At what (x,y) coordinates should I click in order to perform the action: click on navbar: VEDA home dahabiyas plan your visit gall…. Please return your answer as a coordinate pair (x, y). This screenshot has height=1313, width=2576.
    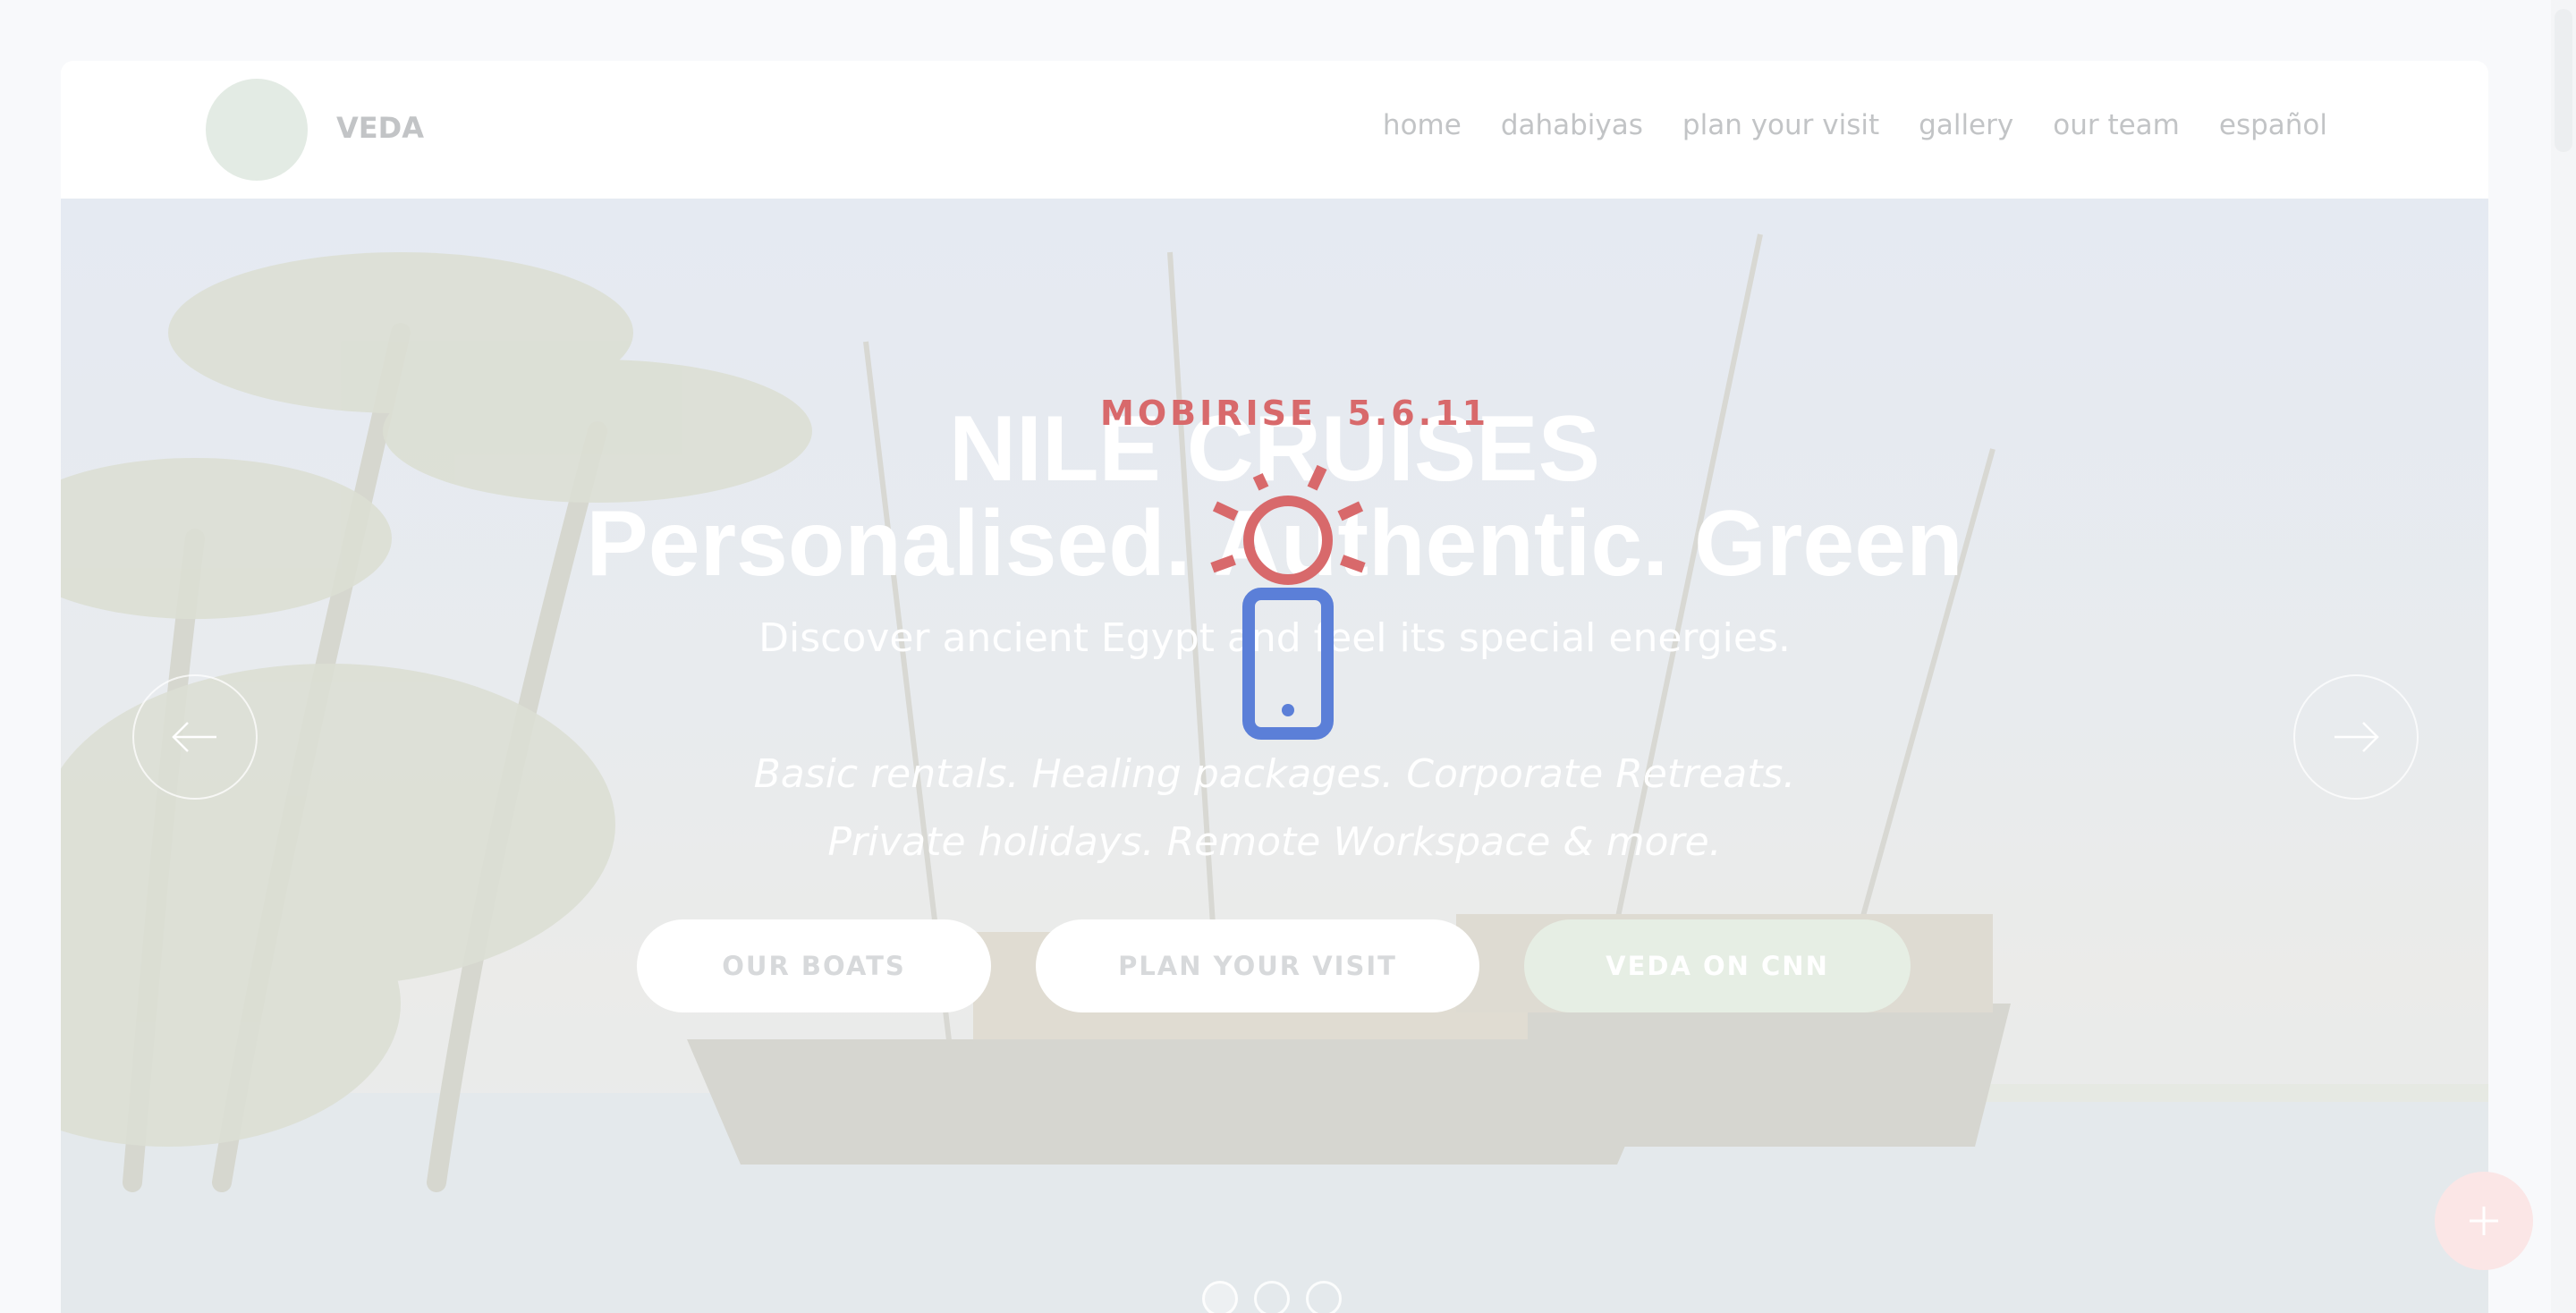
    Looking at the image, I should click on (1274, 130).